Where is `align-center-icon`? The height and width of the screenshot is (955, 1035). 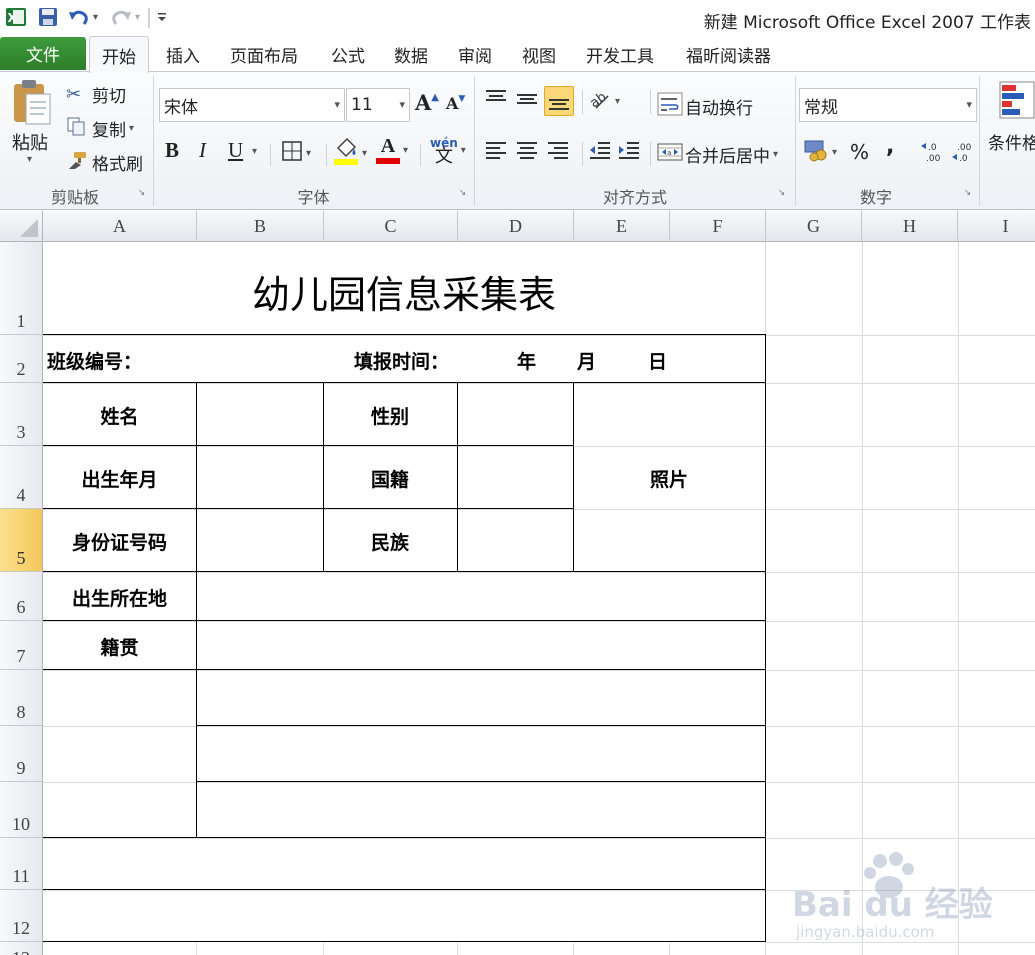 align-center-icon is located at coordinates (527, 151).